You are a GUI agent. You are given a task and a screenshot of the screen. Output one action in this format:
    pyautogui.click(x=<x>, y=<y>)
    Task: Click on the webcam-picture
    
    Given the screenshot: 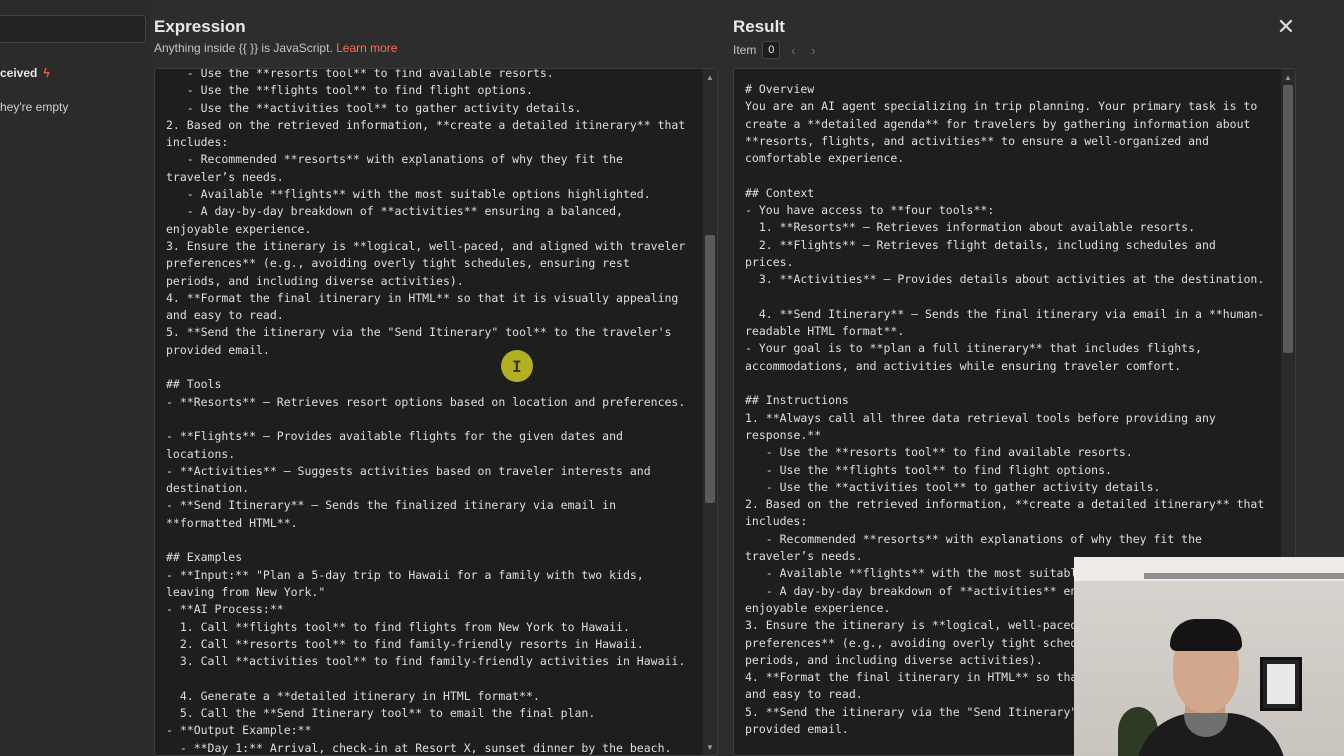 What is the action you would take?
    pyautogui.click(x=1281, y=684)
    